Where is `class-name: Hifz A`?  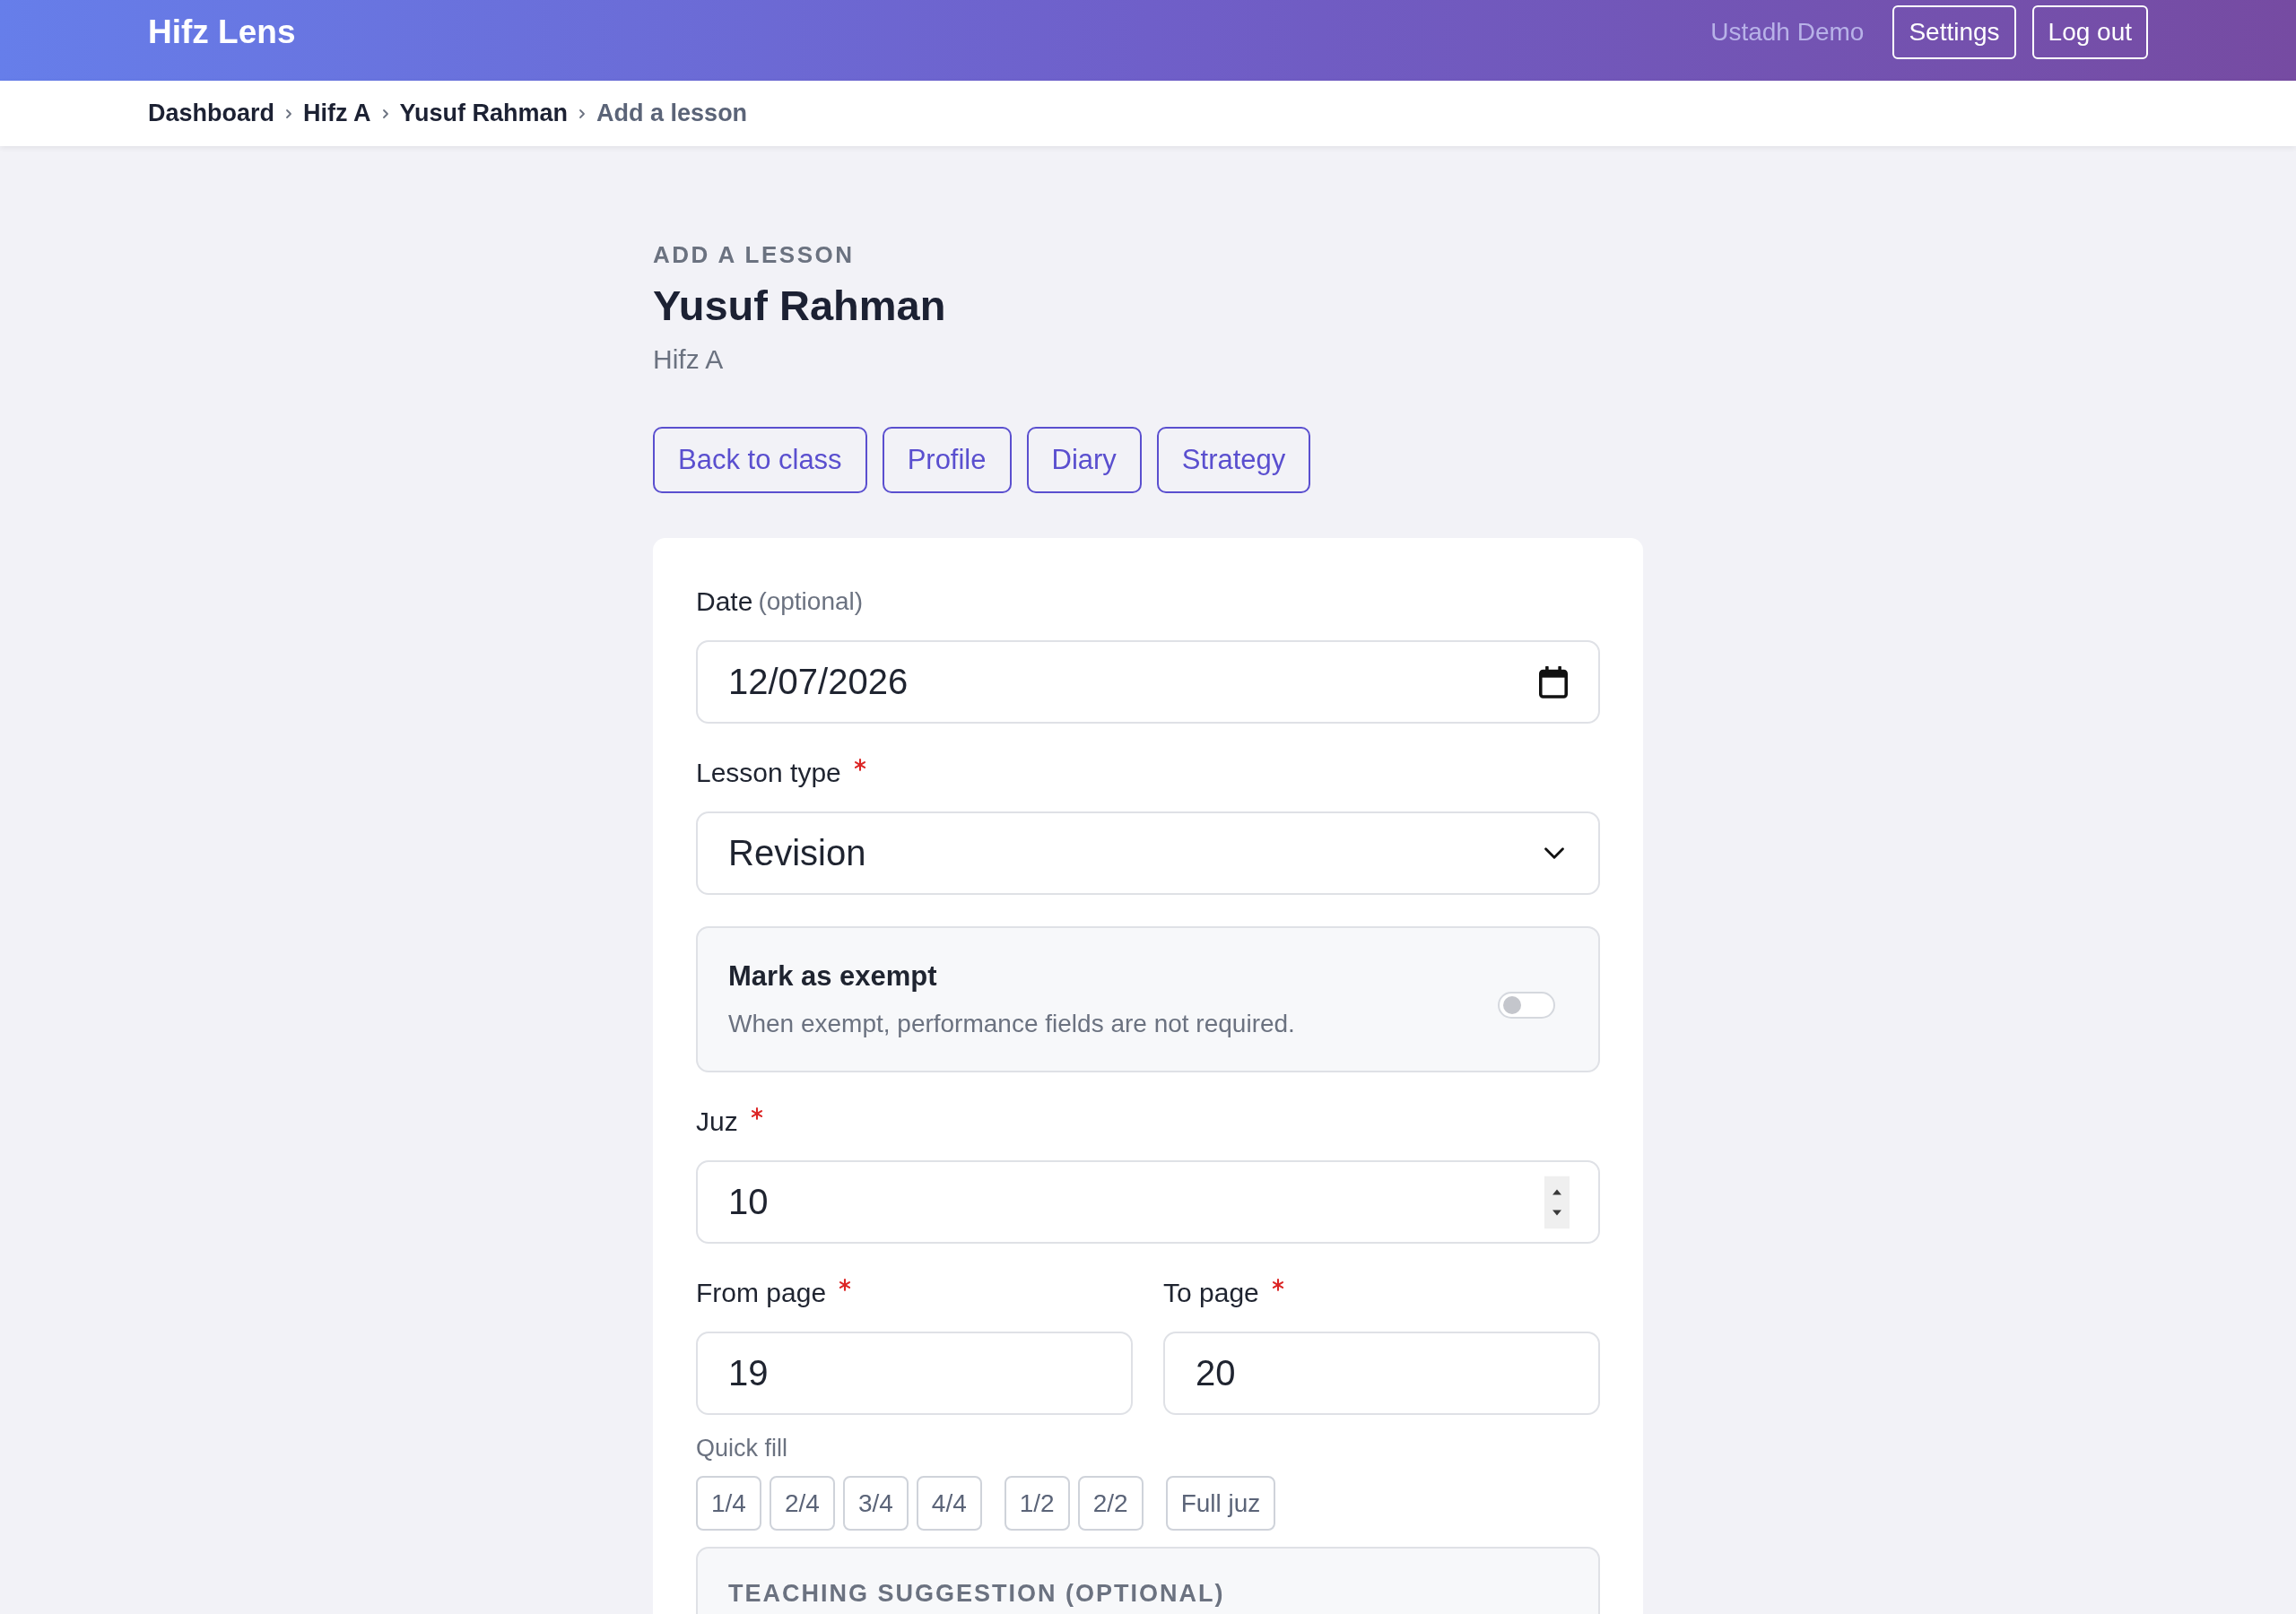 class-name: Hifz A is located at coordinates (688, 359).